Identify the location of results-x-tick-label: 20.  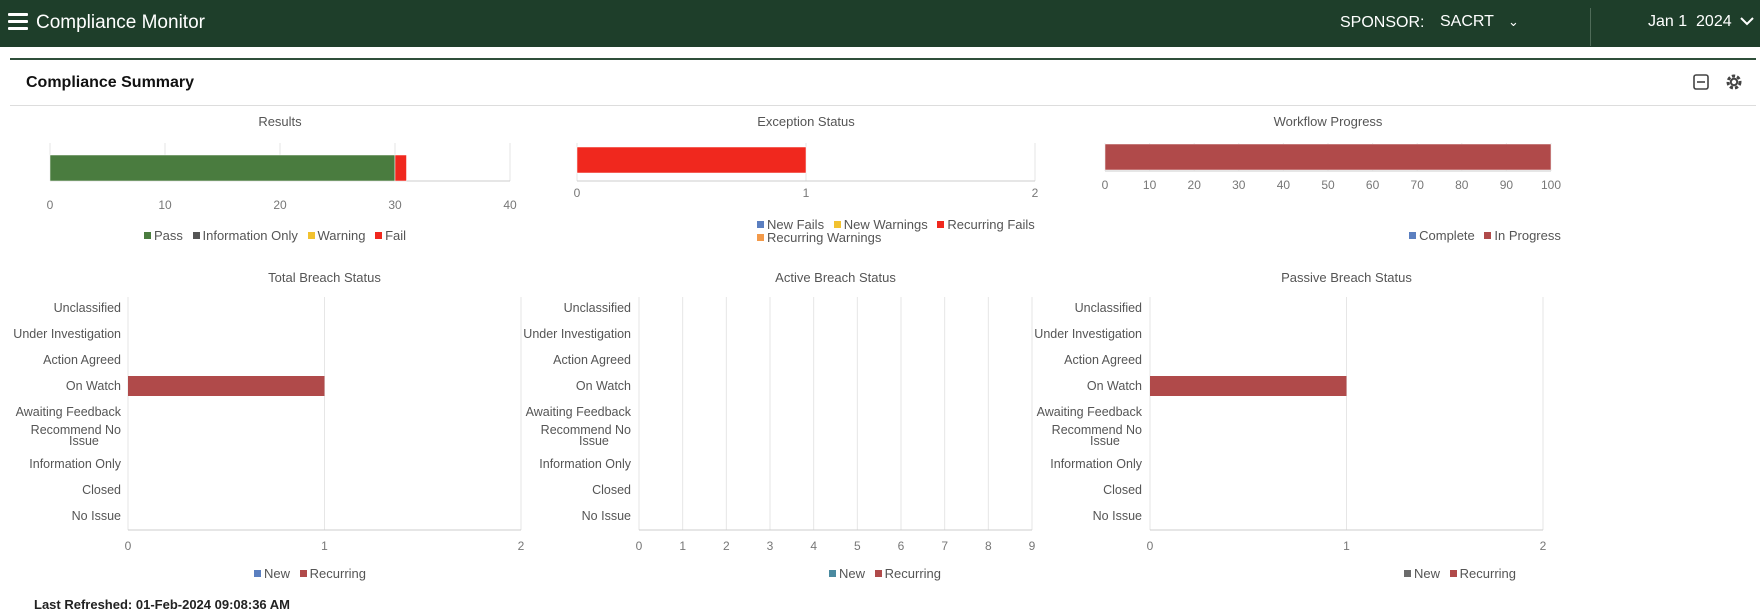
(280, 205).